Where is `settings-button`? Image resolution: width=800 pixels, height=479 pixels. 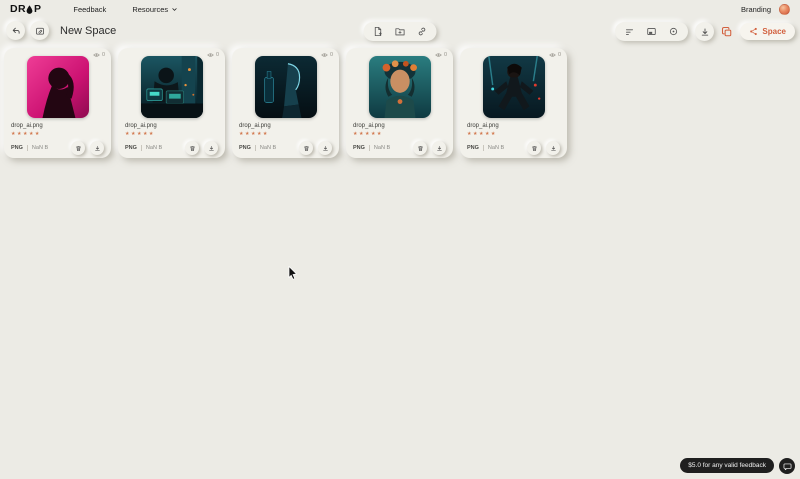 settings-button is located at coordinates (673, 31).